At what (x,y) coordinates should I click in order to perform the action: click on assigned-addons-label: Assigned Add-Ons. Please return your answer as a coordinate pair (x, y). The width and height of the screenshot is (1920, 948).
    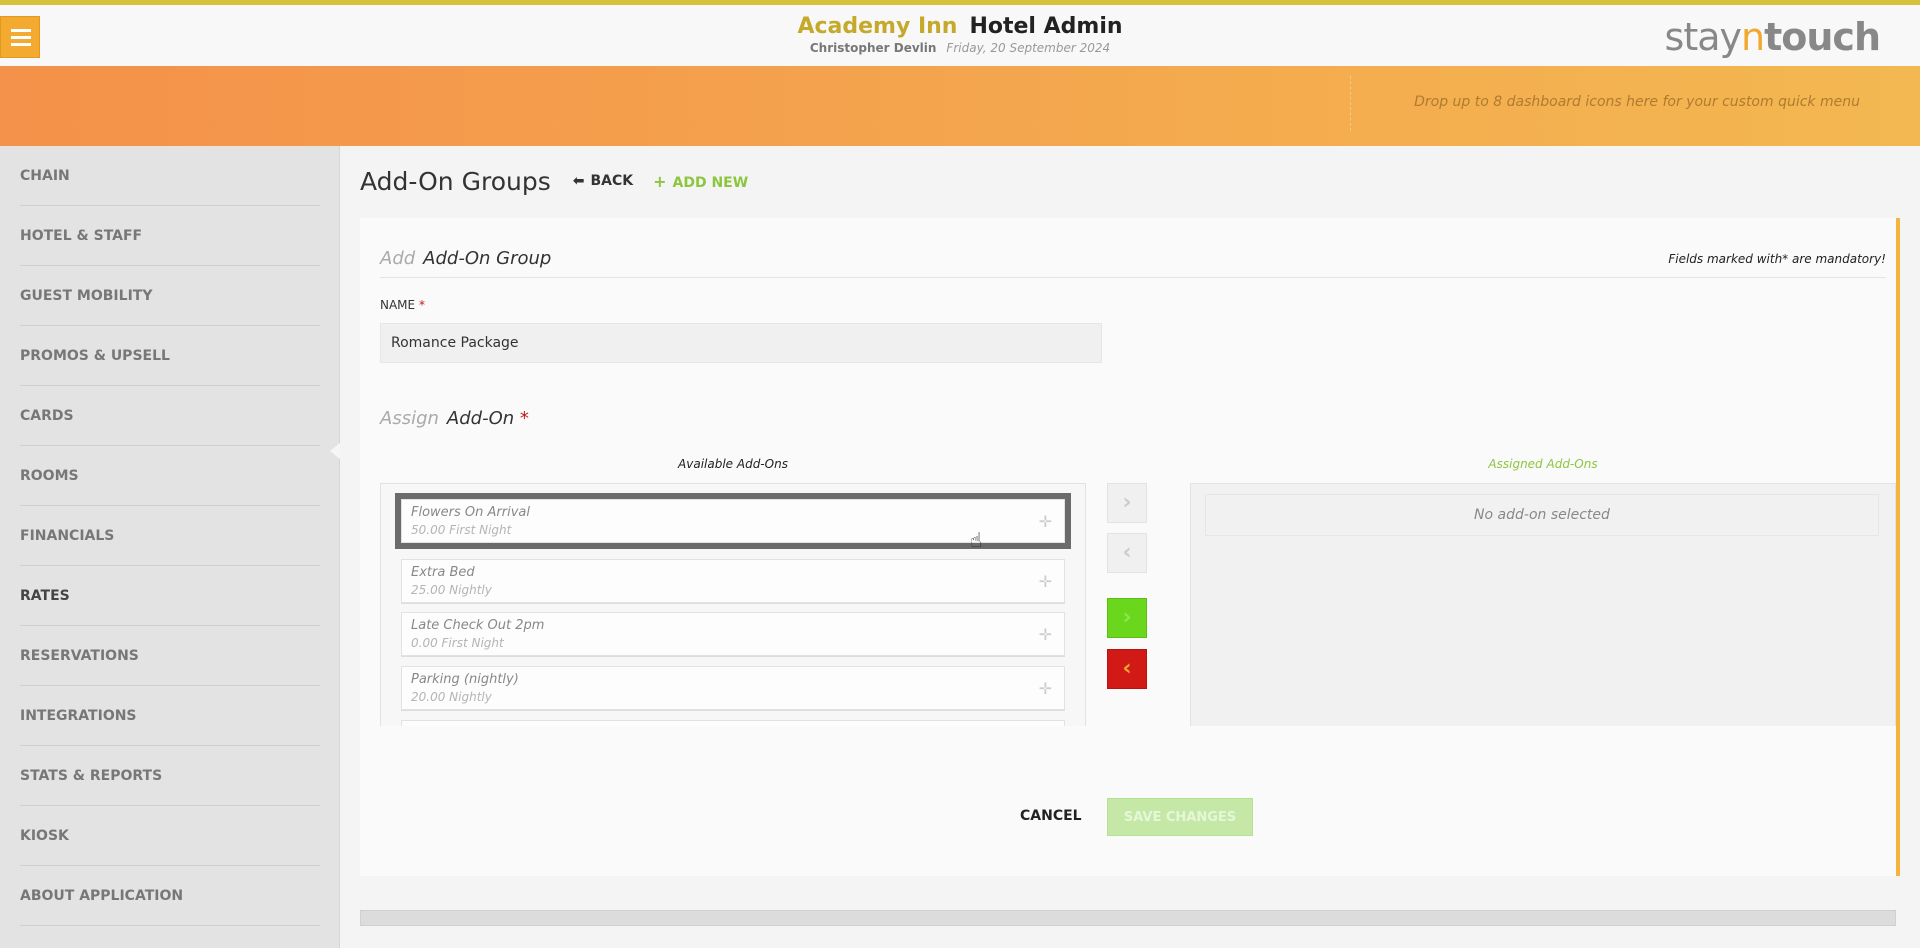
    Looking at the image, I should click on (1543, 464).